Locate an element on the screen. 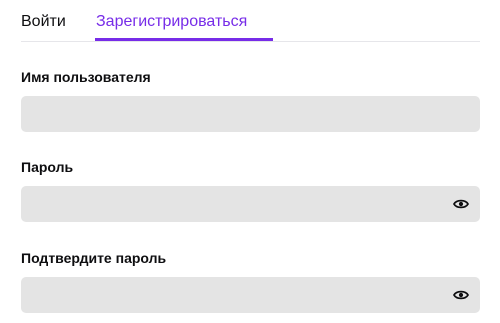  tab-register: Зарегистрироваться is located at coordinates (171, 22).